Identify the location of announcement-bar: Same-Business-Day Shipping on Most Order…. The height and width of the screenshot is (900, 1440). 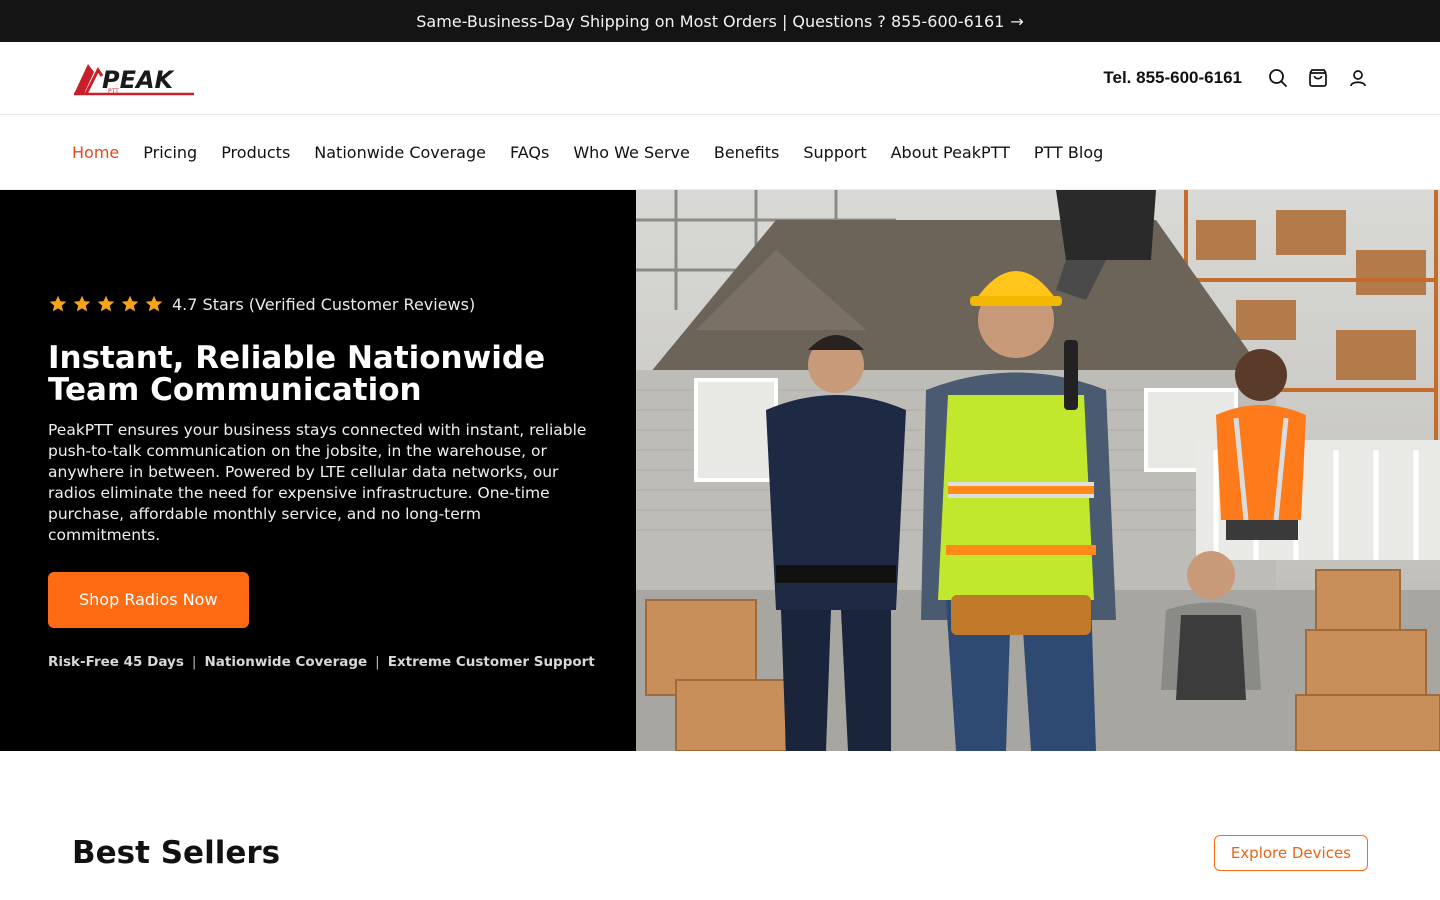
(720, 21).